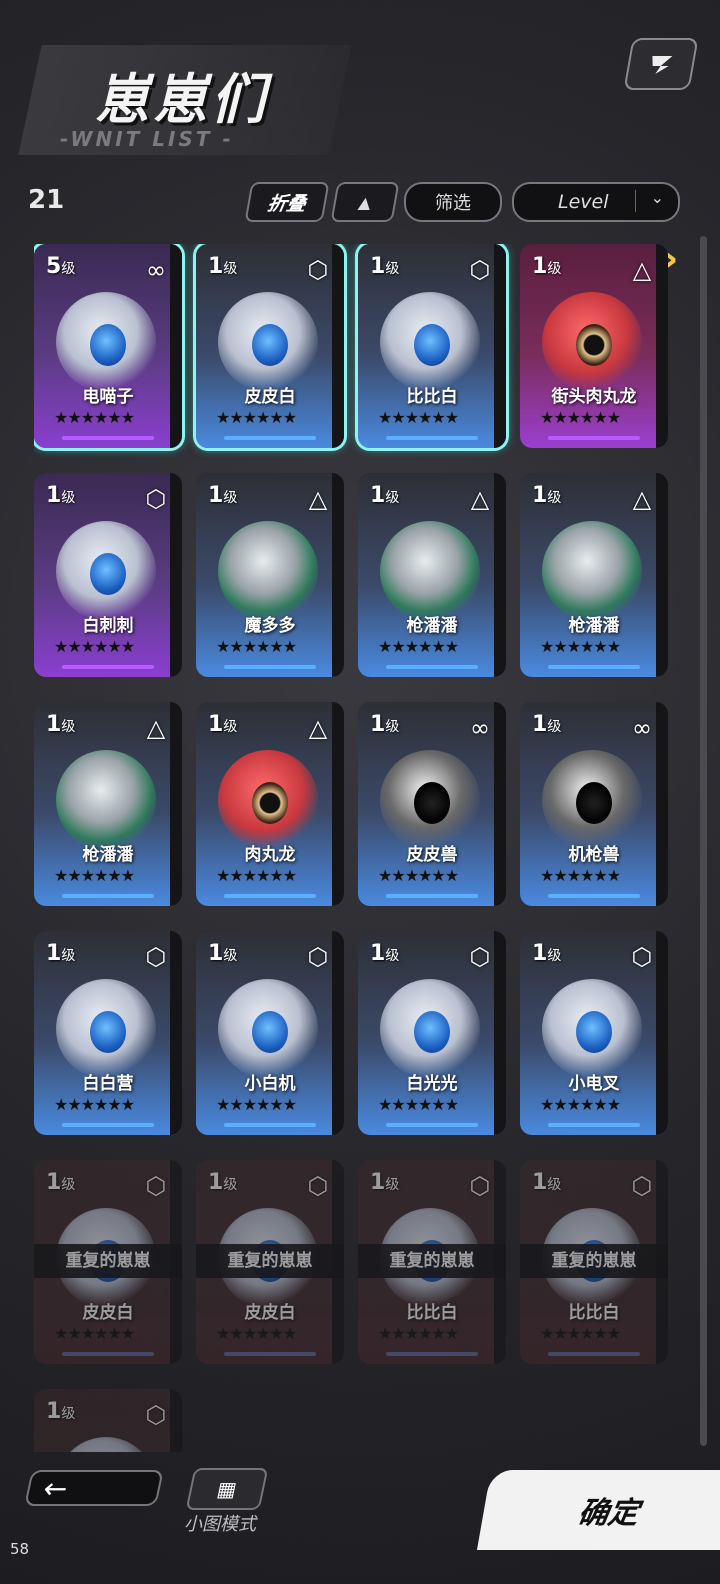 This screenshot has width=720, height=1584. I want to click on card-name: 魔多多, so click(270, 626).